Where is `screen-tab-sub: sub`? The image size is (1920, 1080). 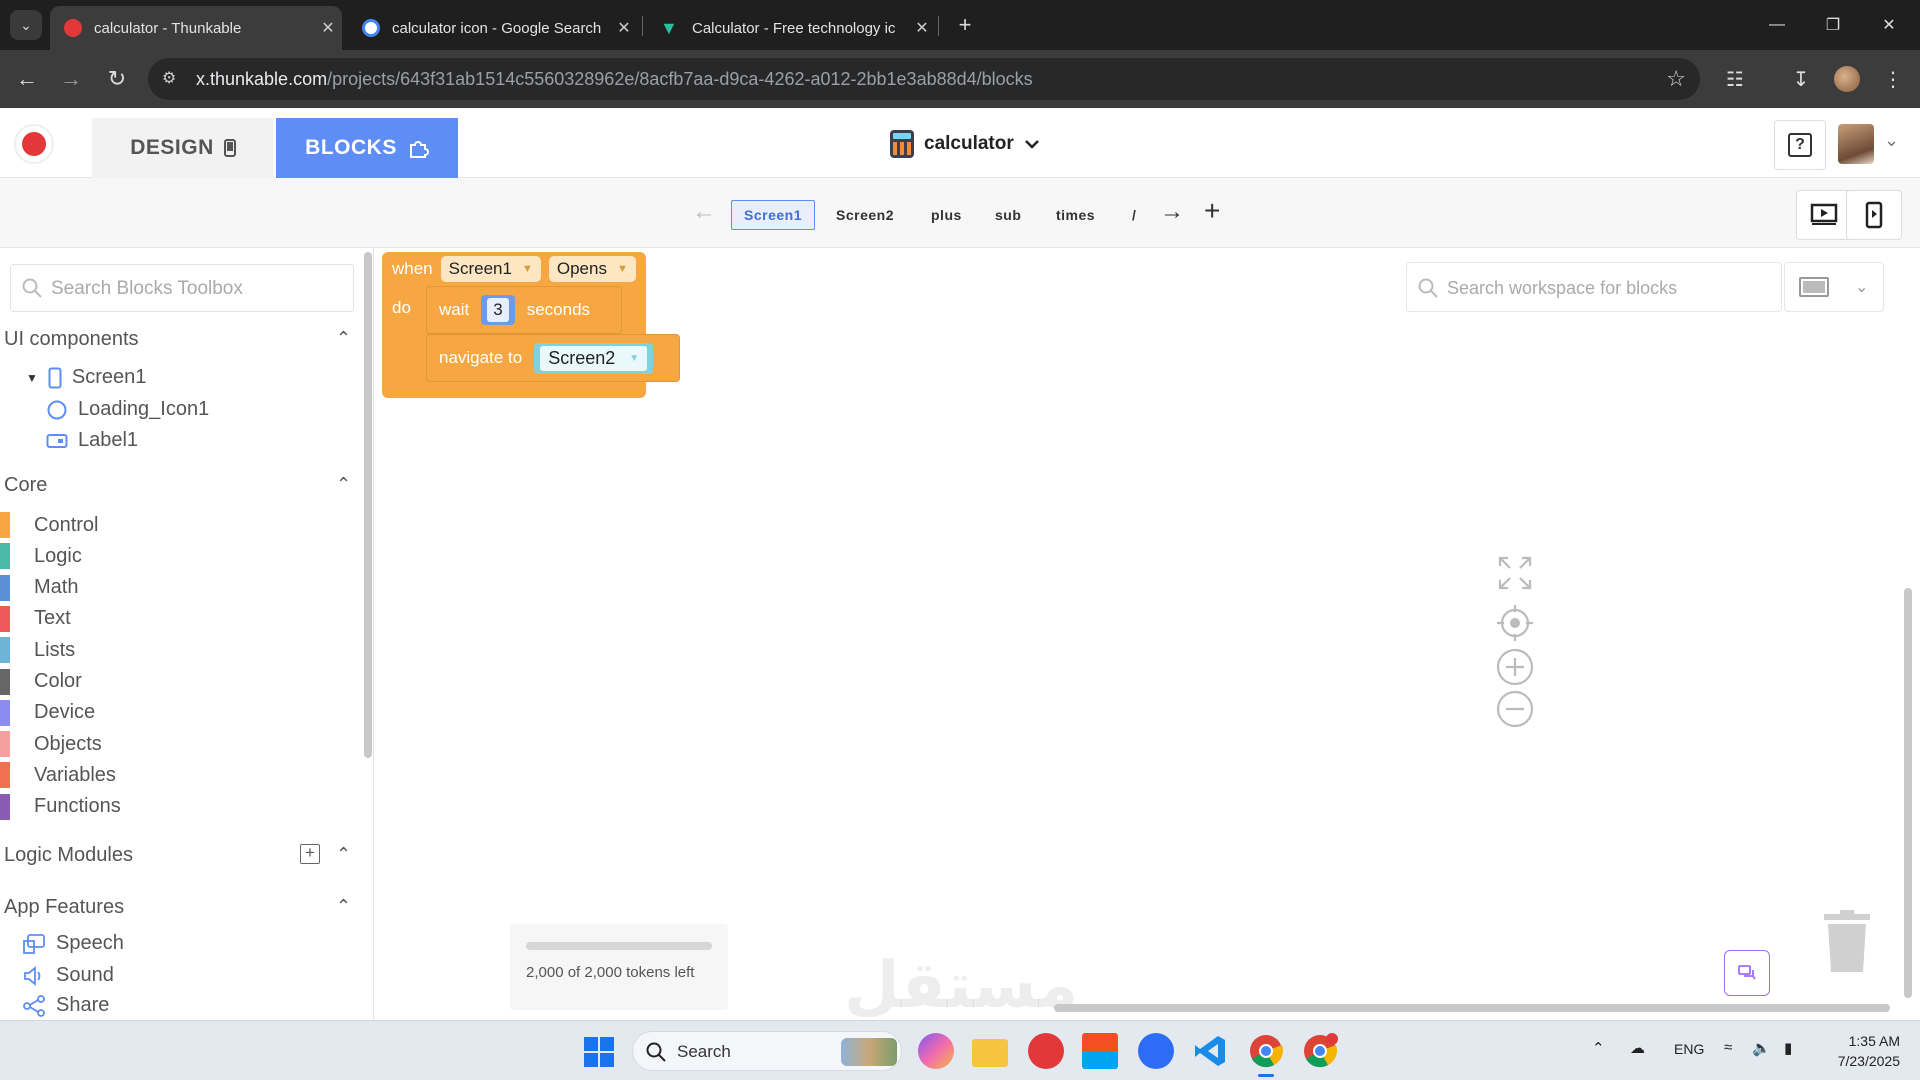
screen-tab-sub: sub is located at coordinates (1008, 215).